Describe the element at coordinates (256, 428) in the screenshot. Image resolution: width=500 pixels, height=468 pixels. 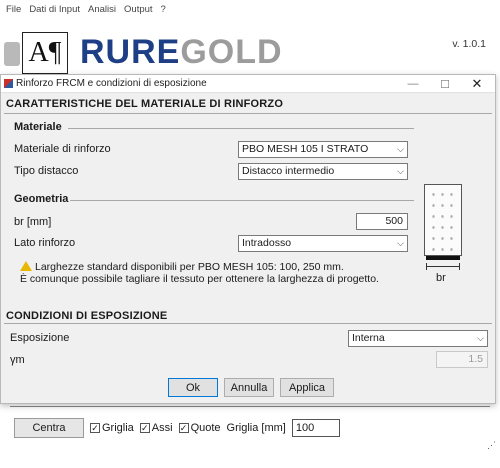
I see `griglia-mm-label: Griglia [mm]` at that location.